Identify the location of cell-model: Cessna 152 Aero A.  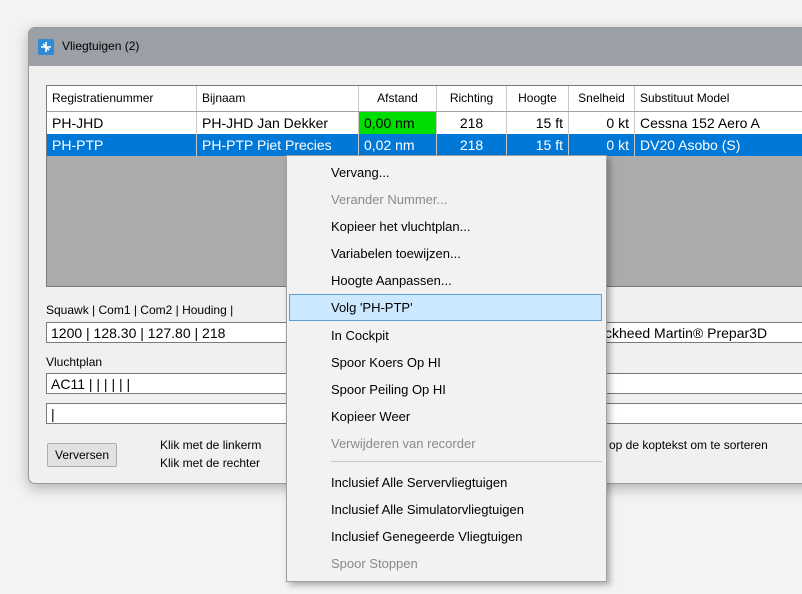
(718, 123).